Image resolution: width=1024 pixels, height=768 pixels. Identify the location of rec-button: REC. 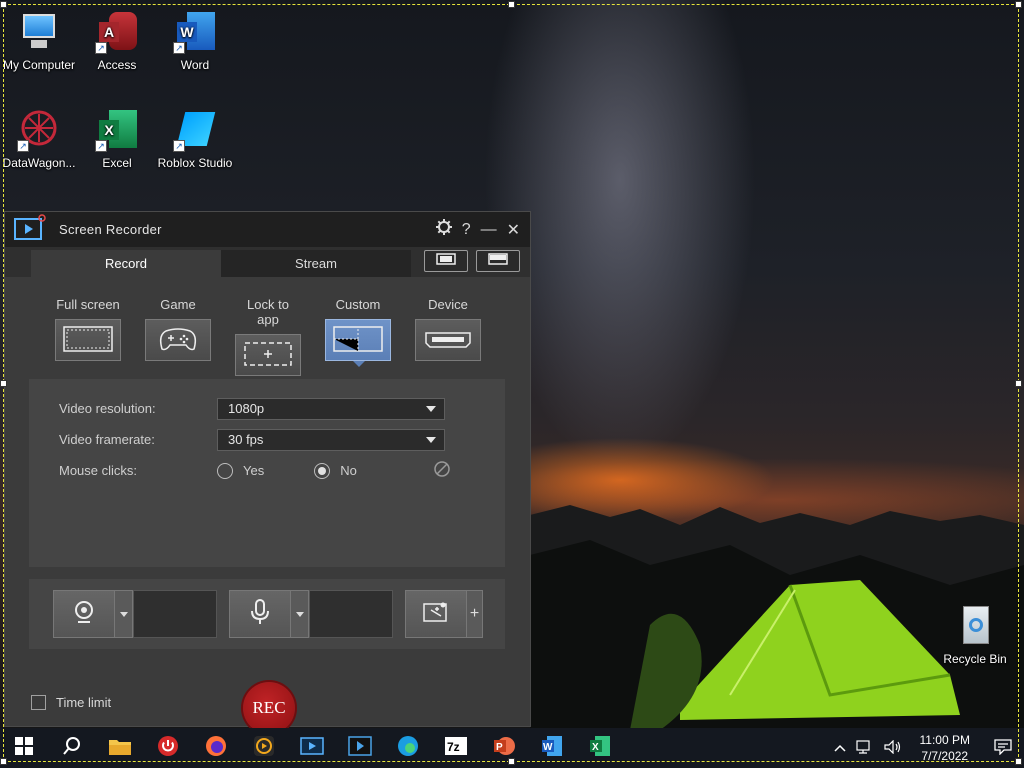
(269, 708).